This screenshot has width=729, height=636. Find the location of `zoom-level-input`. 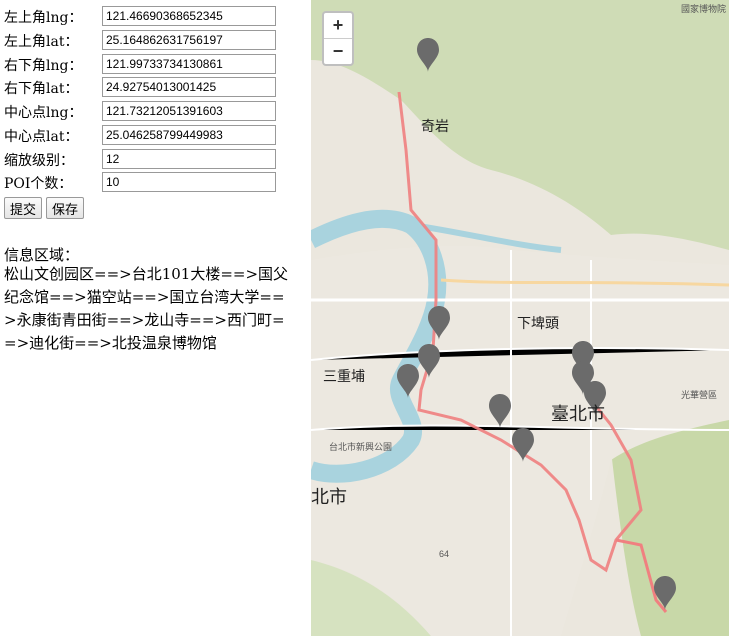

zoom-level-input is located at coordinates (189, 159).